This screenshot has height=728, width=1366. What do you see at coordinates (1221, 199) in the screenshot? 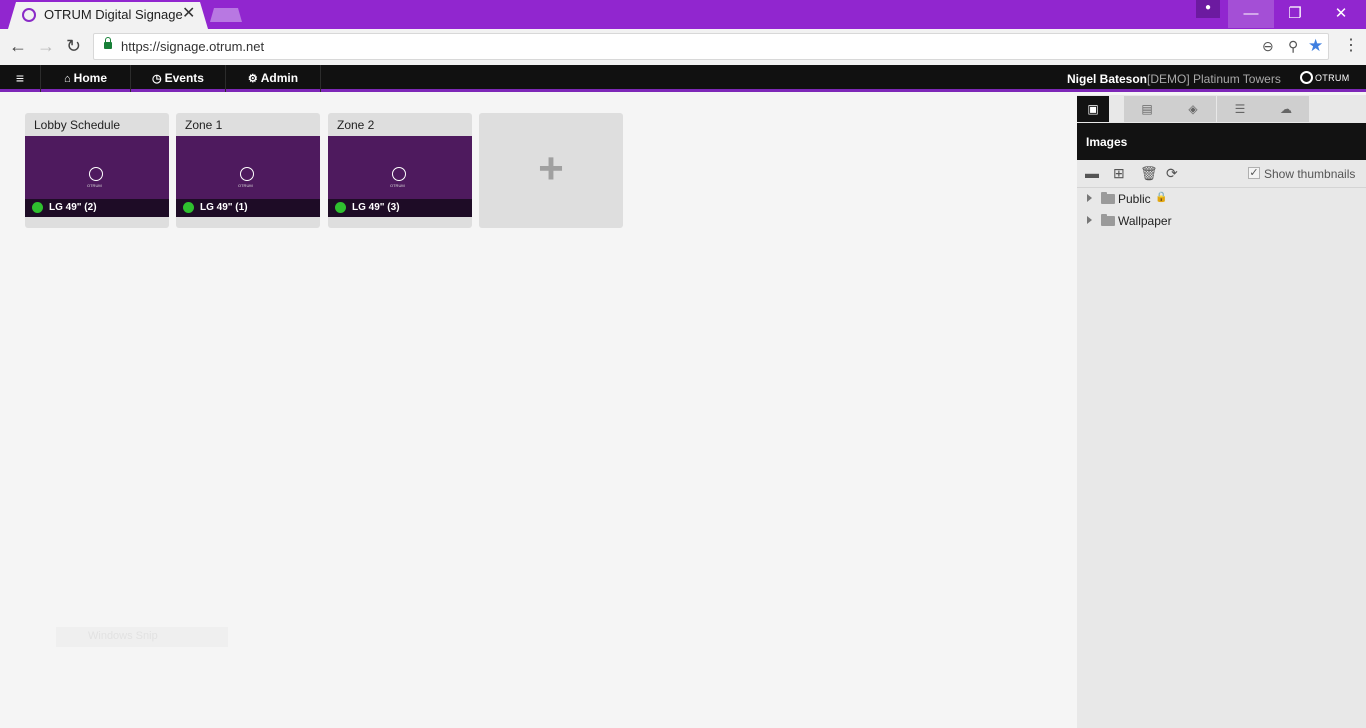
I see `folder-tree-item: Public 🔒` at bounding box center [1221, 199].